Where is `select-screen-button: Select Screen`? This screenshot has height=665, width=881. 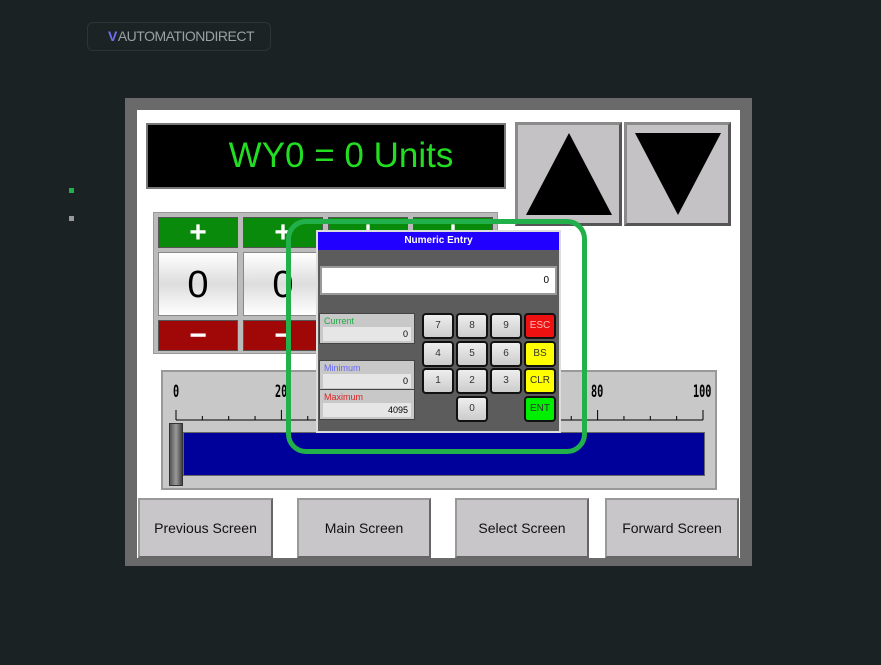
select-screen-button: Select Screen is located at coordinates (522, 528).